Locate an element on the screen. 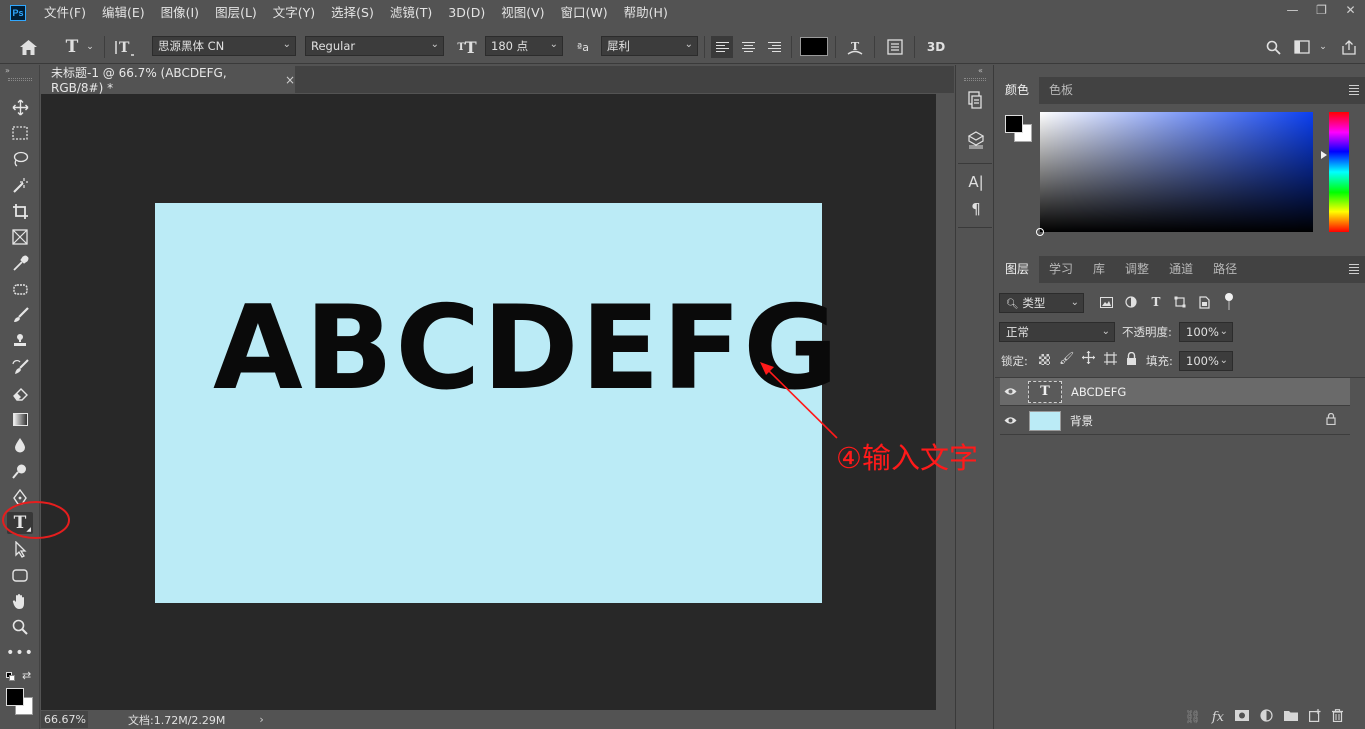 This screenshot has height=729, width=1365. menu-image: 图像(I) is located at coordinates (180, 12).